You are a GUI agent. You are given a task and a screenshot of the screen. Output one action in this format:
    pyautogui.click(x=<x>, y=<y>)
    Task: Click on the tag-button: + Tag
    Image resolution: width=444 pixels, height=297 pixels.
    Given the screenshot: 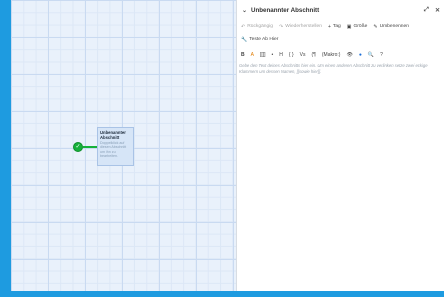 What is the action you would take?
    pyautogui.click(x=334, y=27)
    